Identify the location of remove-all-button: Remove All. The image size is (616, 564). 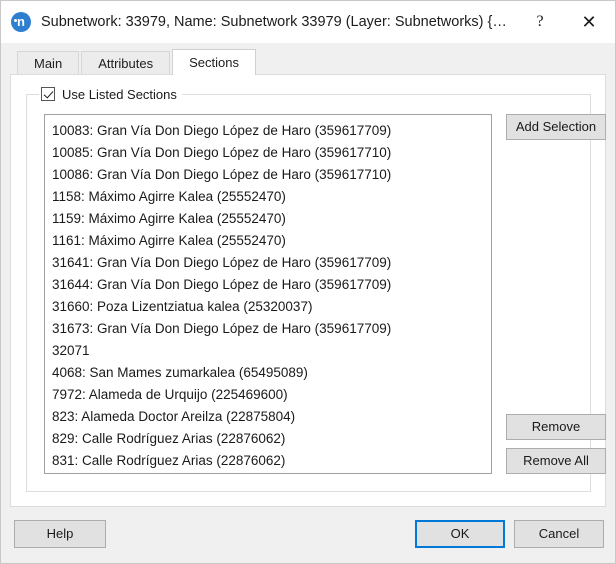
(556, 461).